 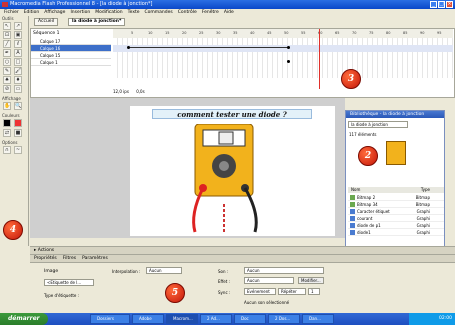 I want to click on close-button: ×, so click(x=449, y=4).